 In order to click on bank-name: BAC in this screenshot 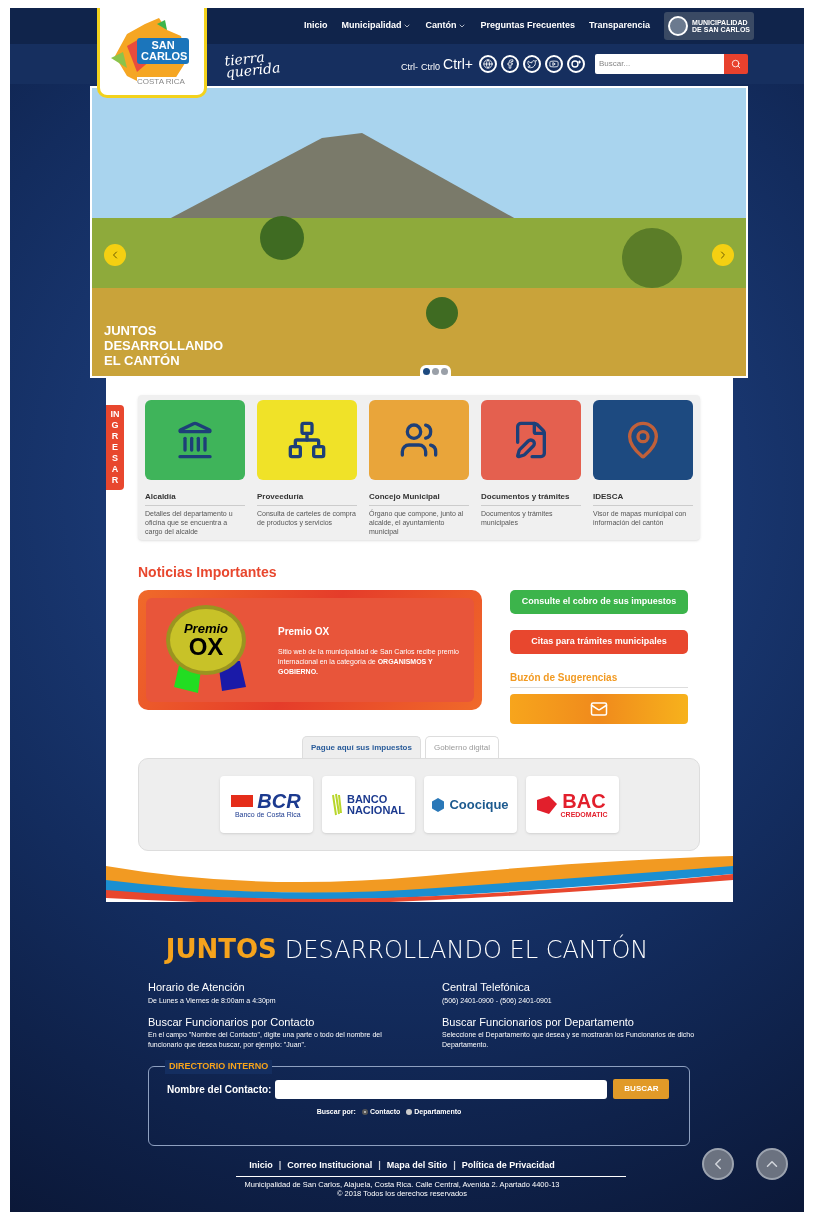, I will do `click(584, 801)`.